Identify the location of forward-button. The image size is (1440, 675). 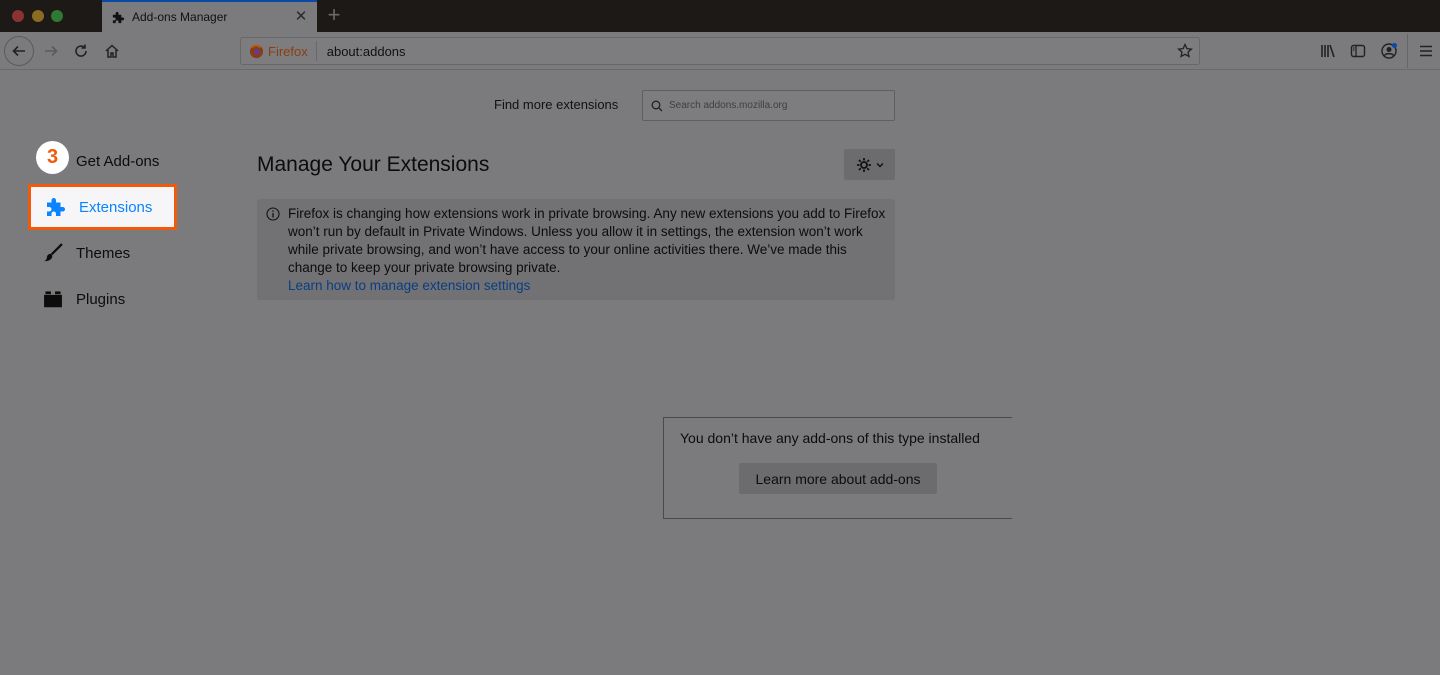
(51, 51).